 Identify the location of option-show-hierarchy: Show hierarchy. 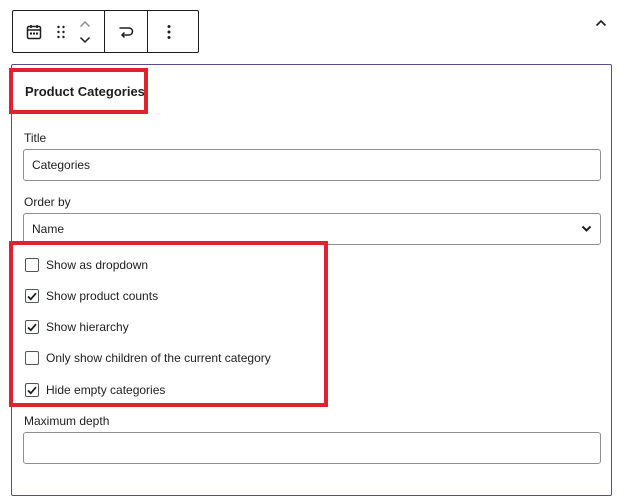
(77, 327).